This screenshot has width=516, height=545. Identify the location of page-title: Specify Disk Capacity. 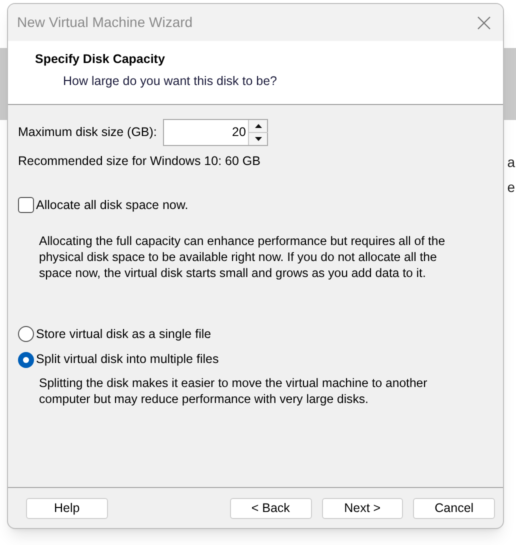
(100, 59).